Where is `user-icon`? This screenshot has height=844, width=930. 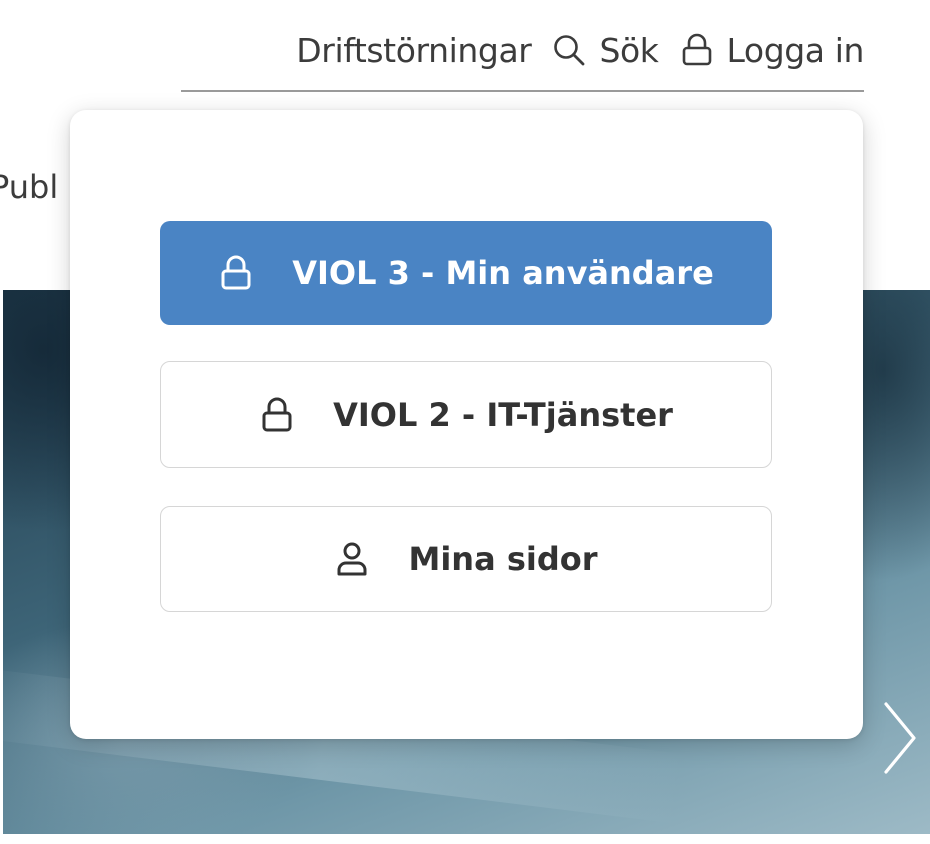 user-icon is located at coordinates (352, 559).